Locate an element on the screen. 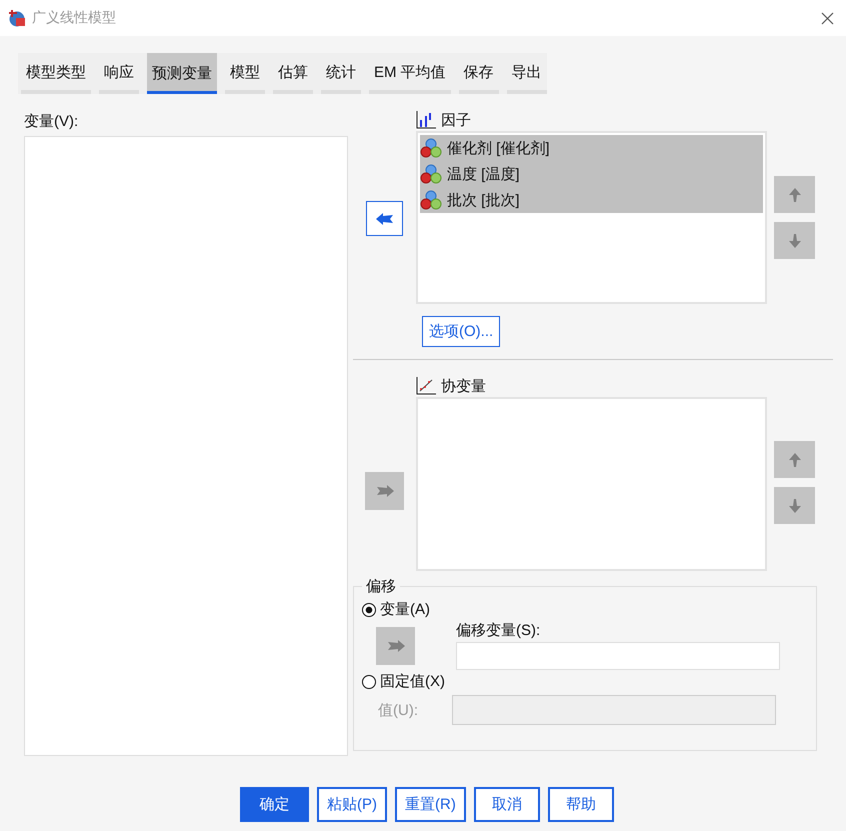 The width and height of the screenshot is (846, 831). tab: 模型 is located at coordinates (245, 73).